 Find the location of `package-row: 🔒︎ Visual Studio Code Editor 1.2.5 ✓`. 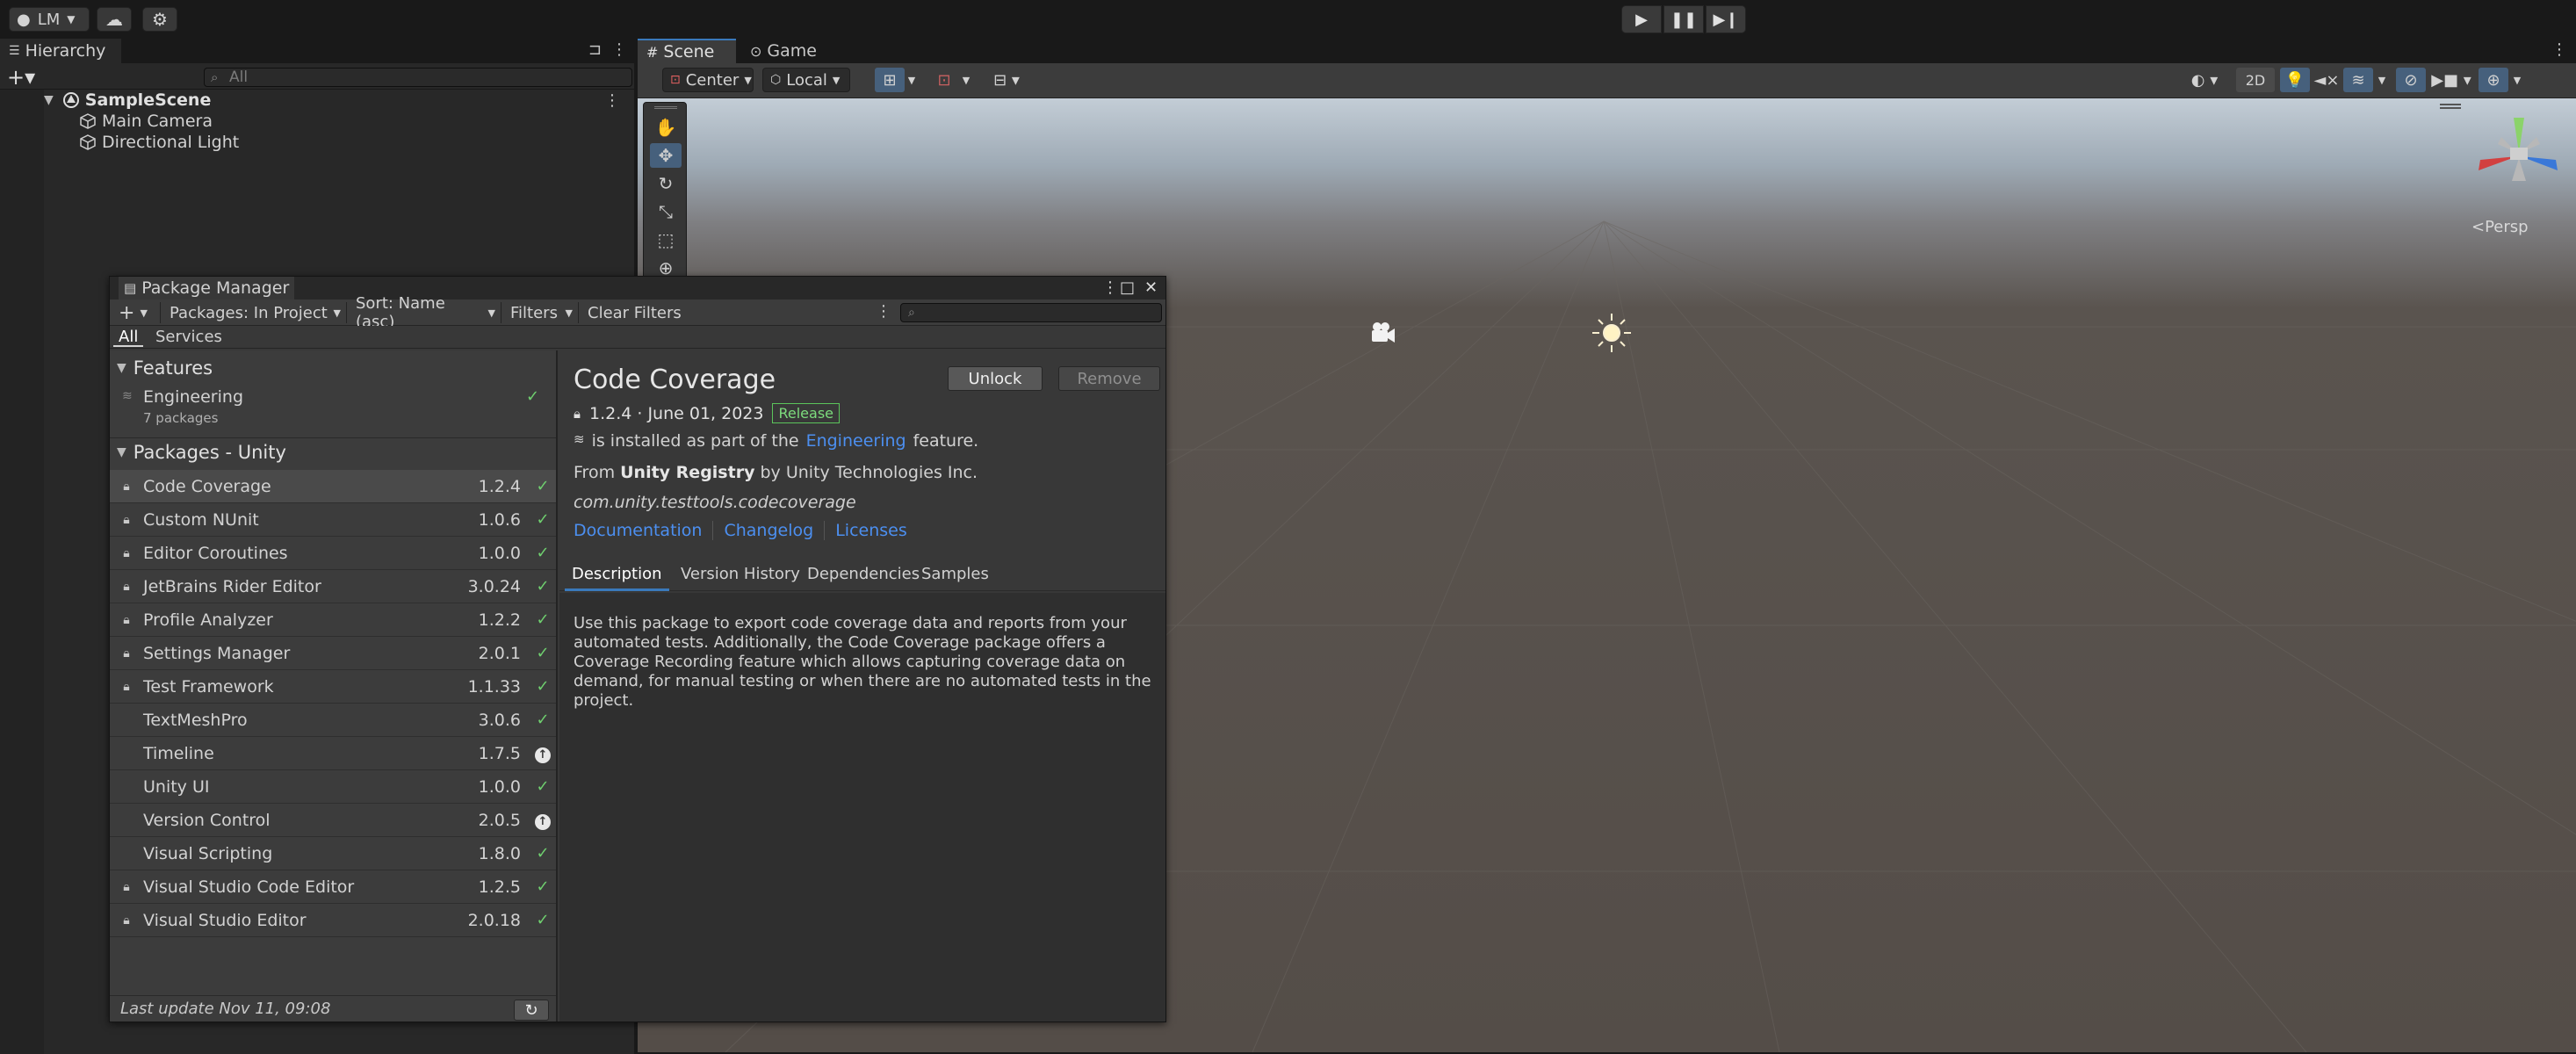

package-row: 🔒︎ Visual Studio Code Editor 1.2.5 ✓ is located at coordinates (333, 887).